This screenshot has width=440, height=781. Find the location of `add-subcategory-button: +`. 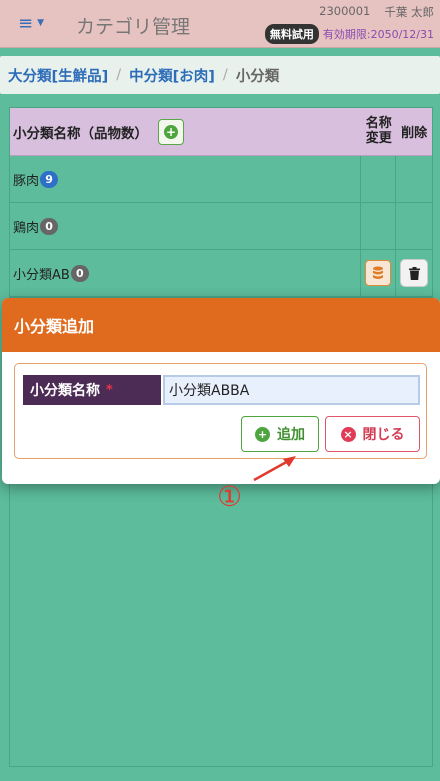

add-subcategory-button: + is located at coordinates (171, 131).